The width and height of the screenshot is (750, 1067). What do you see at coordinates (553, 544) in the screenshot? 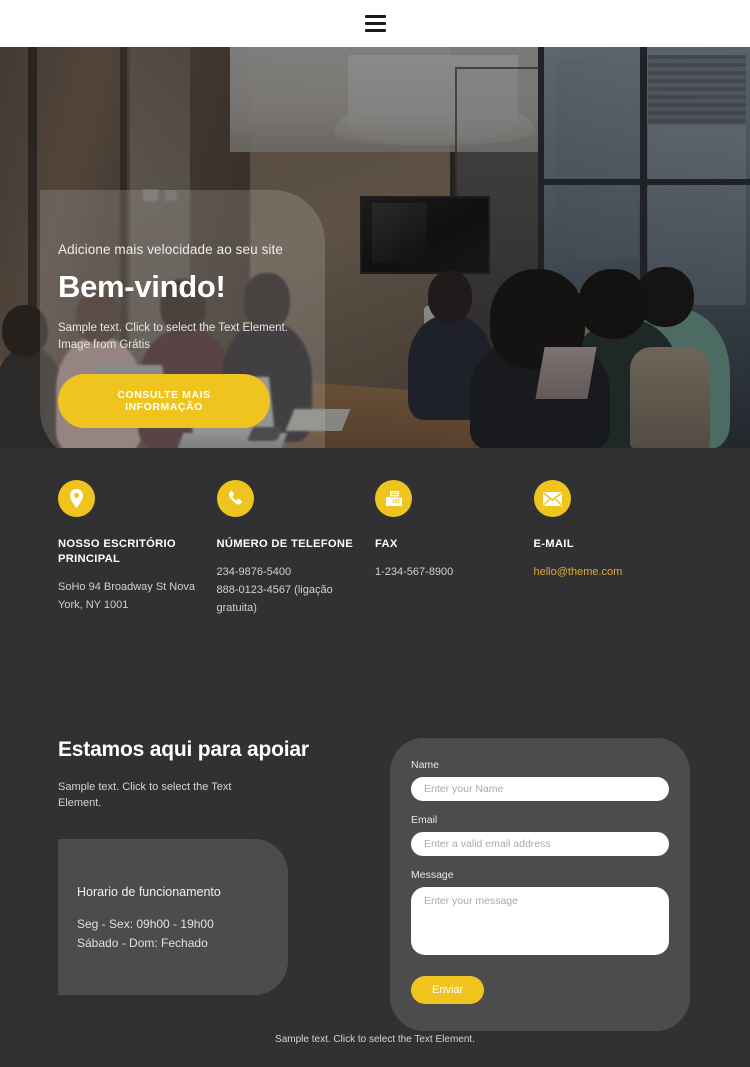
I see `contact-title: E-MAIL` at bounding box center [553, 544].